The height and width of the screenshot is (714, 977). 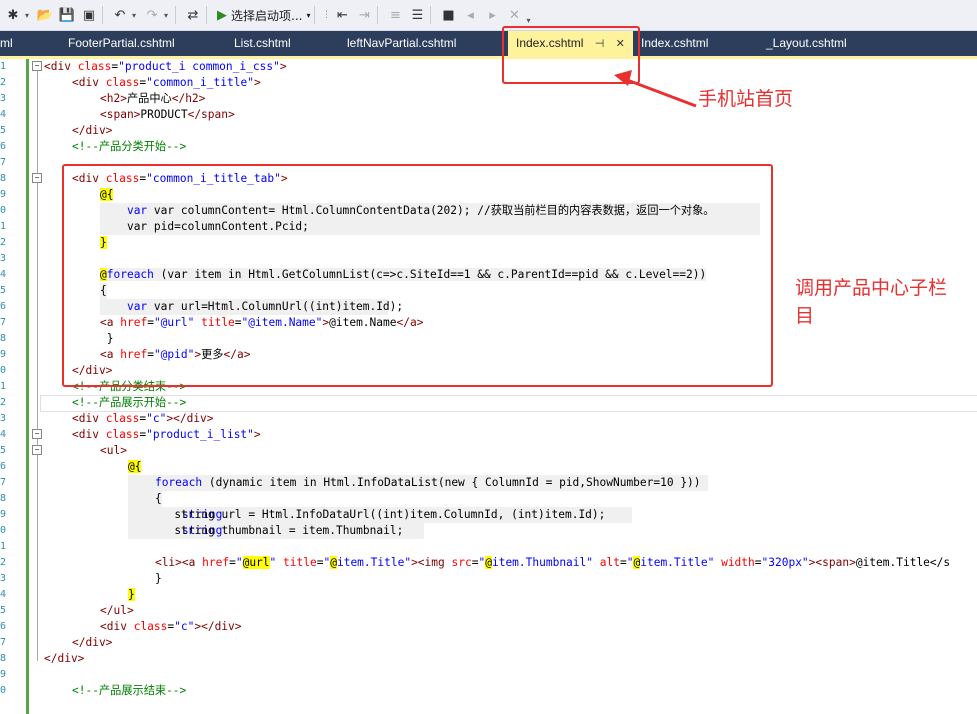 I want to click on tab-index: Index.cshtml, so click(x=674, y=43).